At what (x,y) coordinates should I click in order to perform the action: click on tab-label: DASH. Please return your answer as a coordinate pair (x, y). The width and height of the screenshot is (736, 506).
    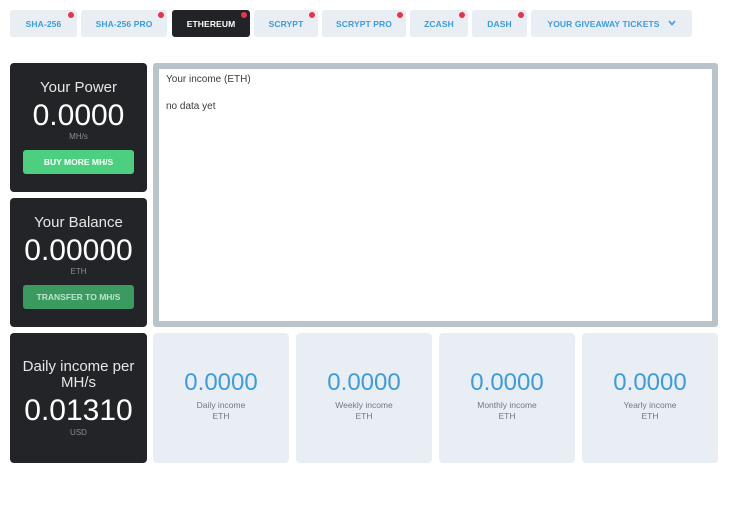
    Looking at the image, I should click on (499, 23).